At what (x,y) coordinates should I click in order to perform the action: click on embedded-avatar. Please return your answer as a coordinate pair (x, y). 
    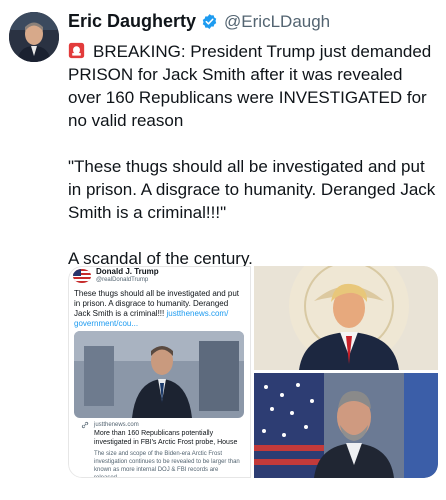
    Looking at the image, I should click on (82, 276).